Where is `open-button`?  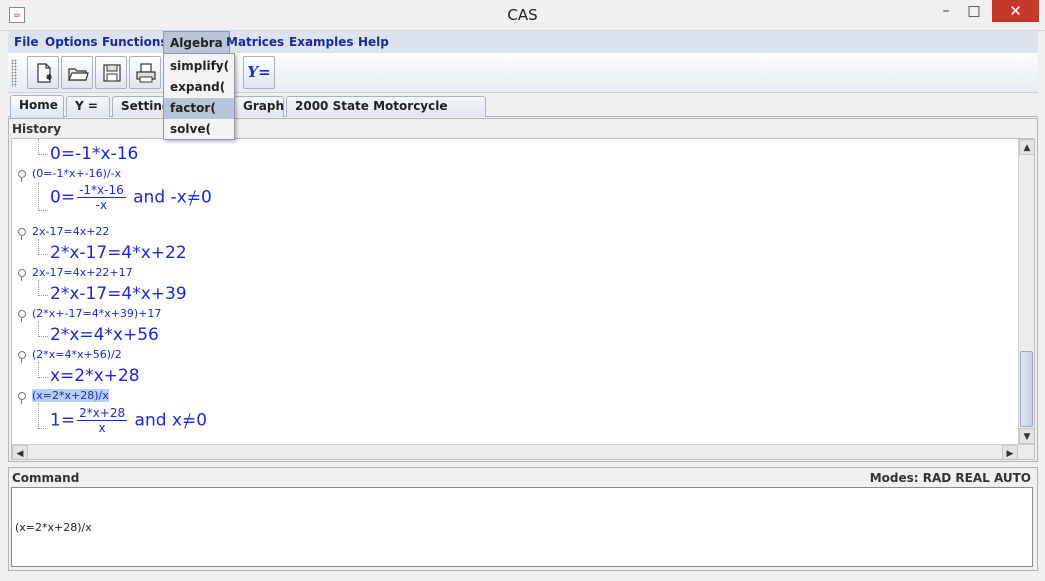
open-button is located at coordinates (77, 72).